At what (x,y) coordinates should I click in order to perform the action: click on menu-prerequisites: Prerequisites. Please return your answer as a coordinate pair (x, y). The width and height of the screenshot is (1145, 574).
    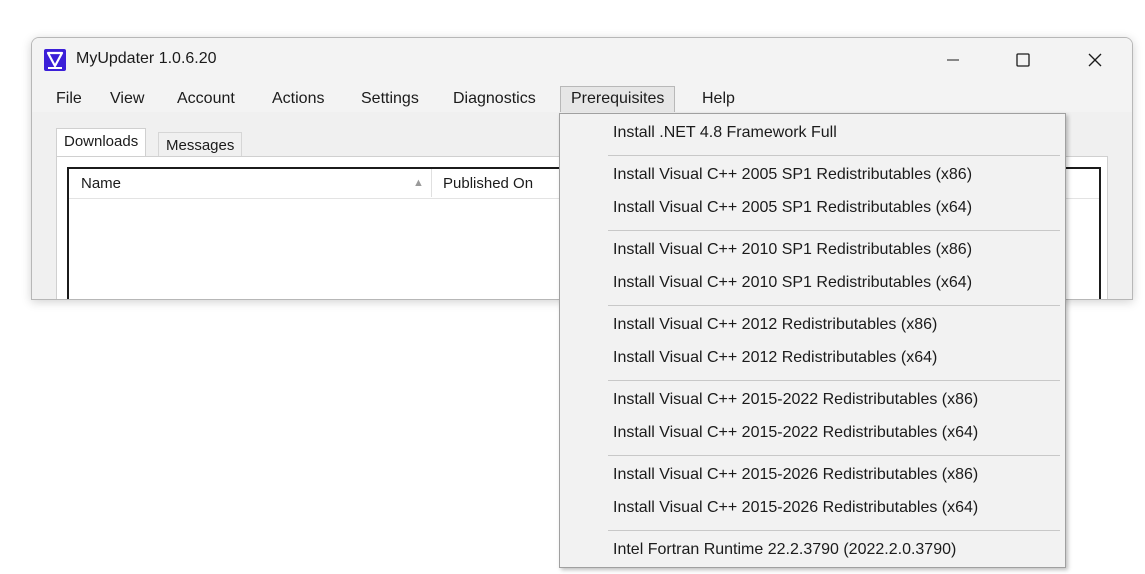
    Looking at the image, I should click on (618, 99).